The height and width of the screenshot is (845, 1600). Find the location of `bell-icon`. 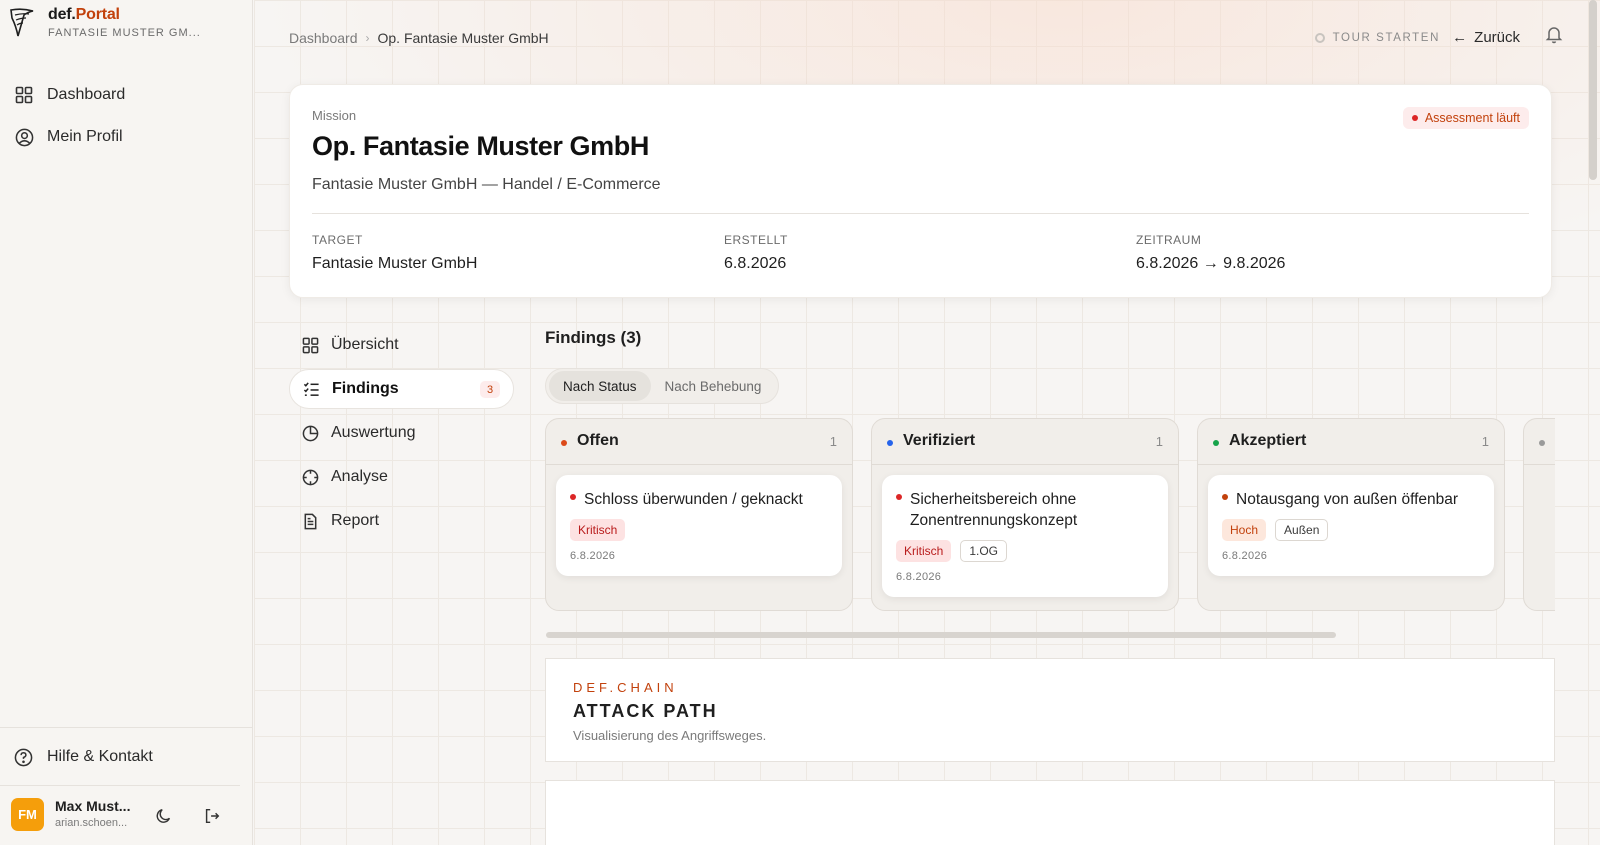

bell-icon is located at coordinates (1554, 34).